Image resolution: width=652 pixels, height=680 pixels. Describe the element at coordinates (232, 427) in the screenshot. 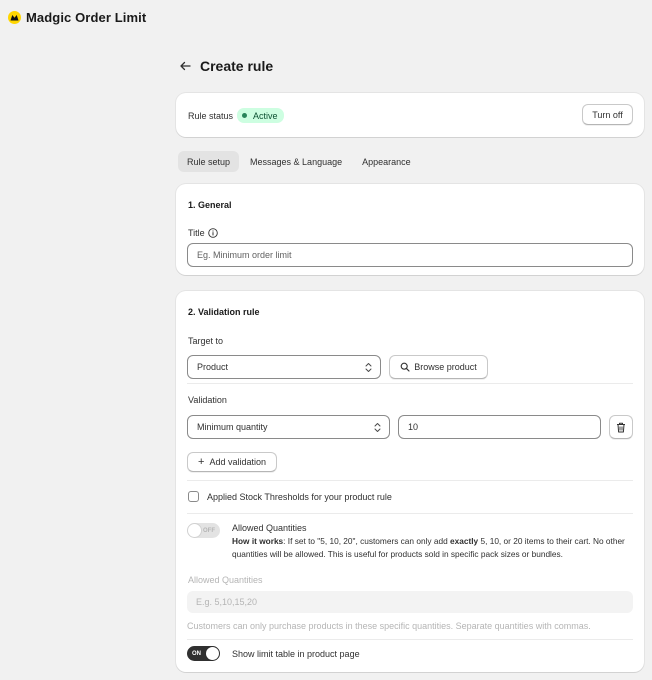

I see `validation-type-value: Minimum quantity` at that location.